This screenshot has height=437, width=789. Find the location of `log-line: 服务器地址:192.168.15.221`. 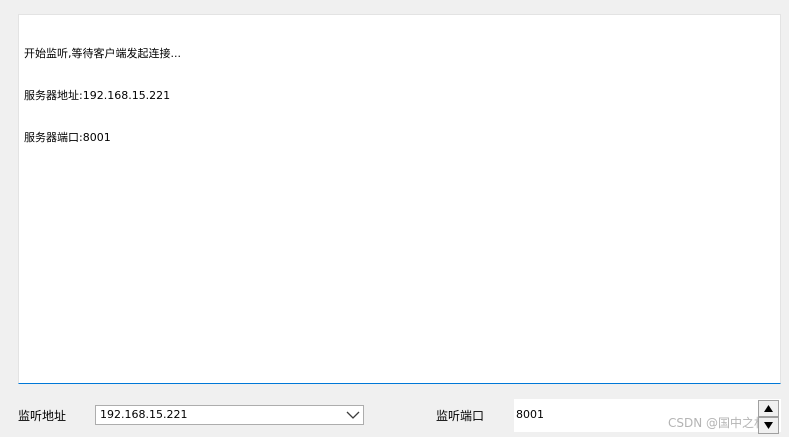

log-line: 服务器地址:192.168.15.221 is located at coordinates (97, 95).